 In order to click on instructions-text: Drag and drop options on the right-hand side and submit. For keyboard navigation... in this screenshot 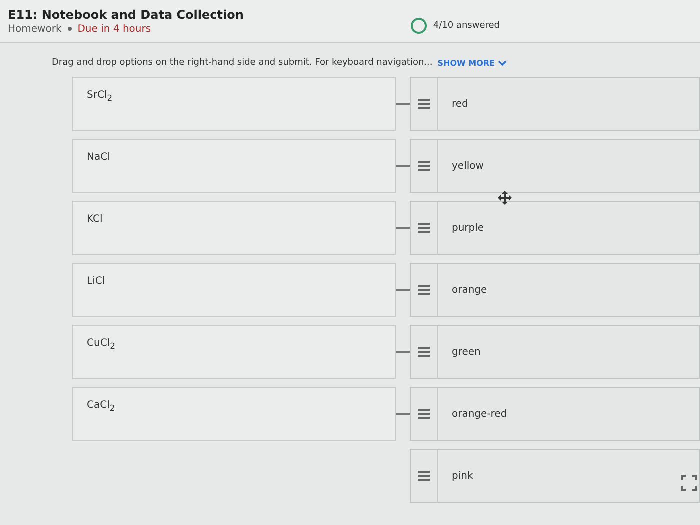, I will do `click(242, 63)`.